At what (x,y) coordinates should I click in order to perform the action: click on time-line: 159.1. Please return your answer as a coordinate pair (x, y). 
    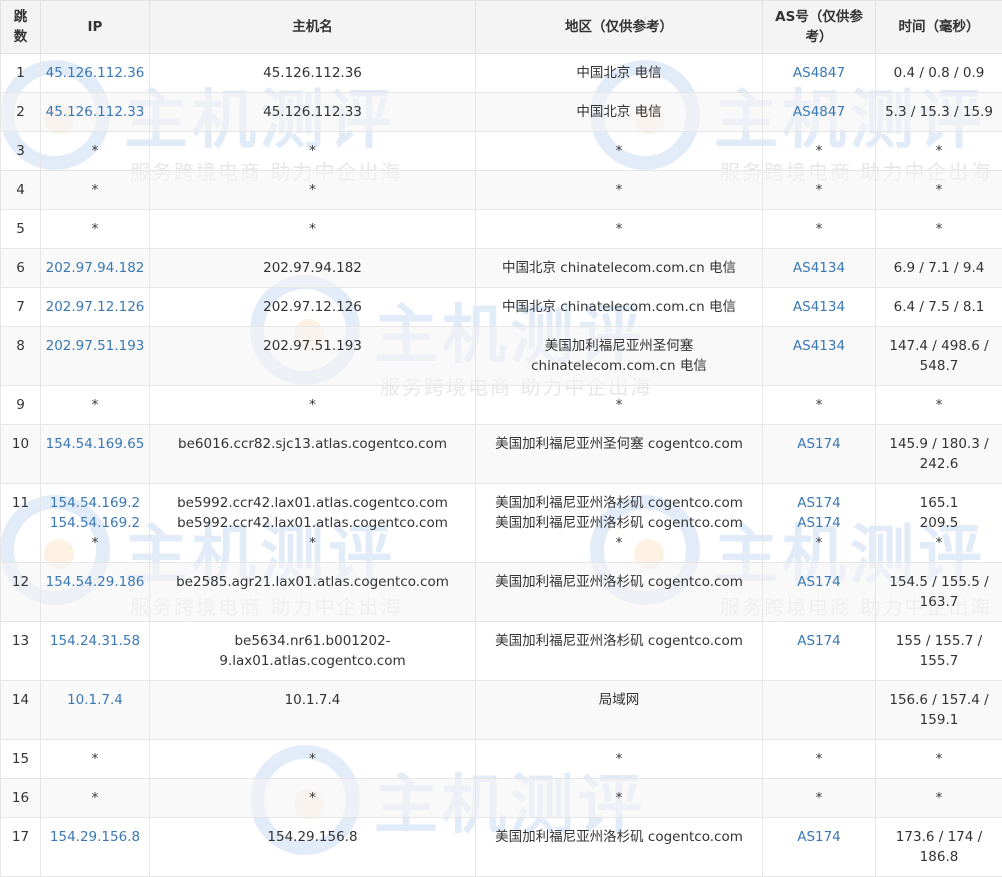
    Looking at the image, I should click on (939, 720).